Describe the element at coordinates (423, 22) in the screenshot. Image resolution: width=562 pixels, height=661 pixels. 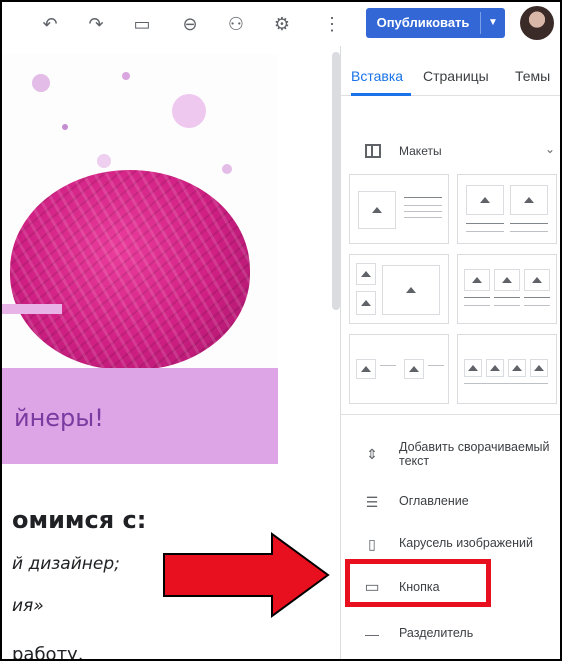
I see `publish-button-label: Опубликовать` at that location.